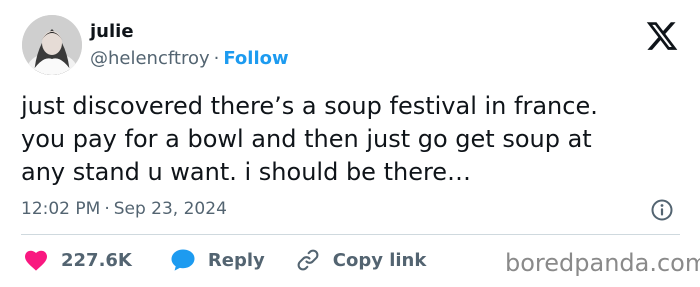  Describe the element at coordinates (350, 234) in the screenshot. I see `divider` at that location.